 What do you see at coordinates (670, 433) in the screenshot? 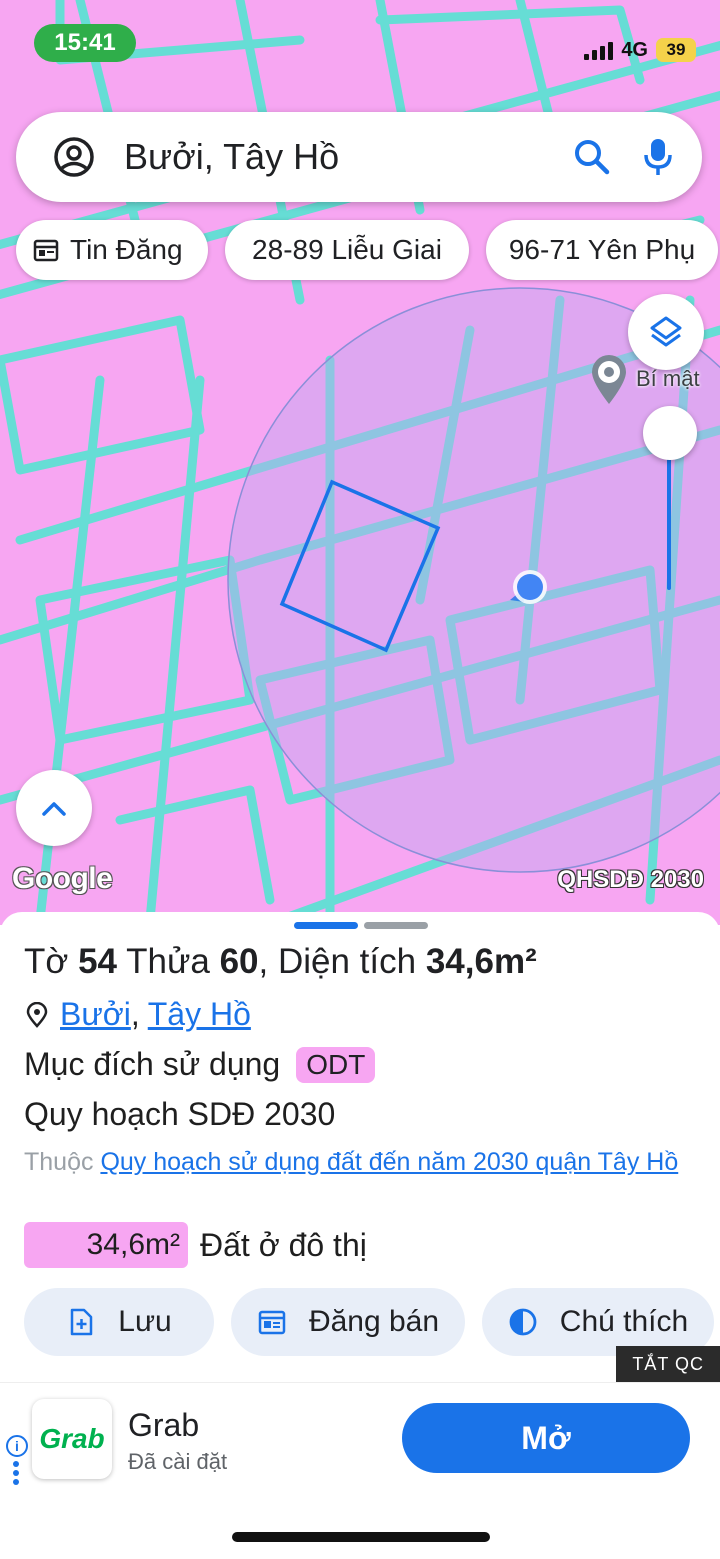
I see `opacity-slider-handle` at bounding box center [670, 433].